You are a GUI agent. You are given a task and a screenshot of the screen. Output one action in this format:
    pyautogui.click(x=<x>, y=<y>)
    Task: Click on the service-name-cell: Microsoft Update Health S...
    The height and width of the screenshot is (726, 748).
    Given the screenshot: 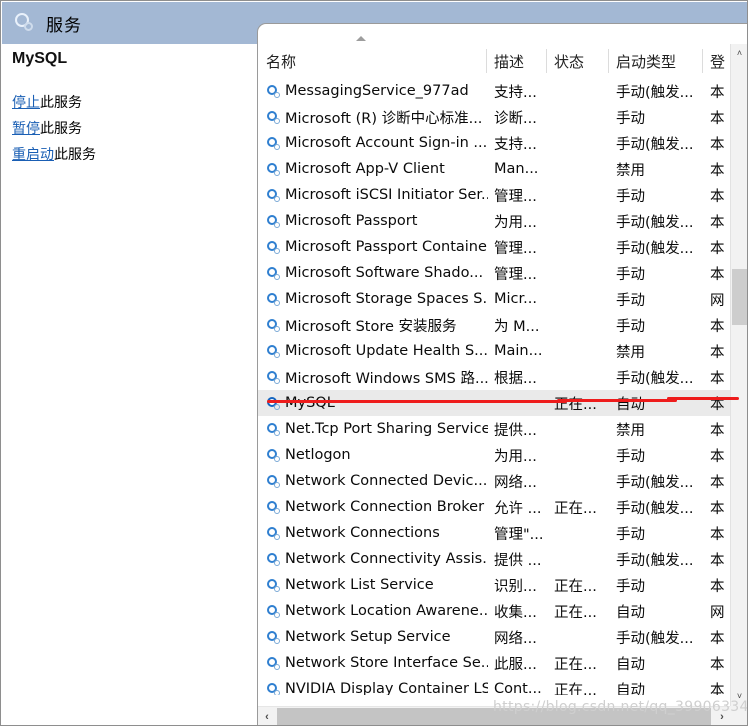 What is the action you would take?
    pyautogui.click(x=377, y=351)
    